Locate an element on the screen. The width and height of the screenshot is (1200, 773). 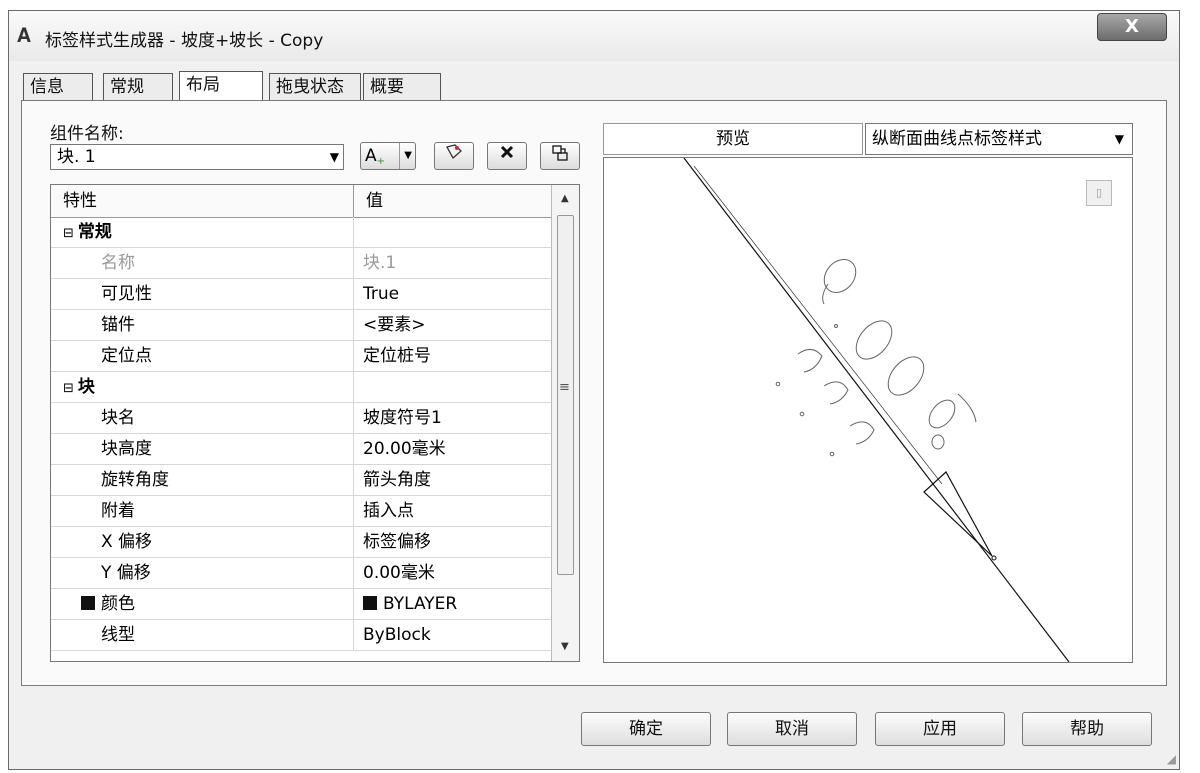
scroll-grip-icon: ≡ is located at coordinates (564, 387).